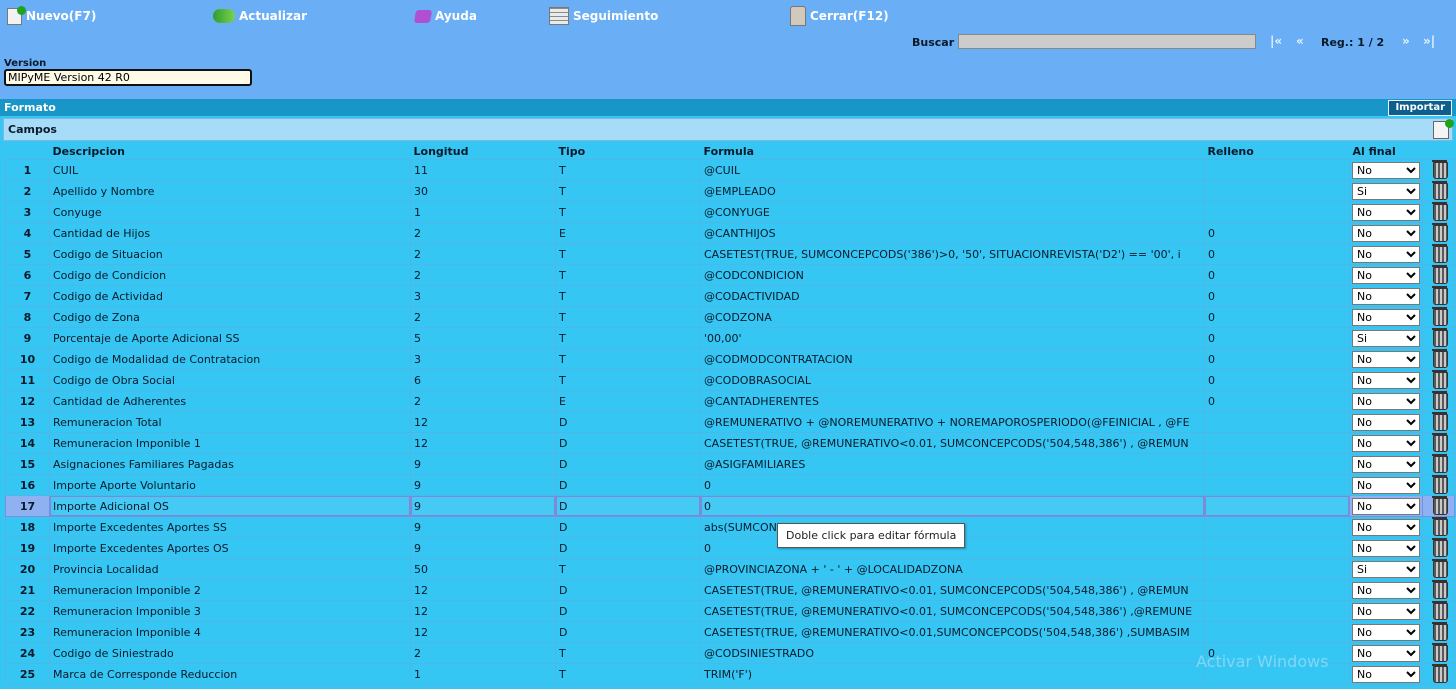 The height and width of the screenshot is (689, 1456). I want to click on descripcion-cell: Codigo de Obra Social, so click(230, 380).